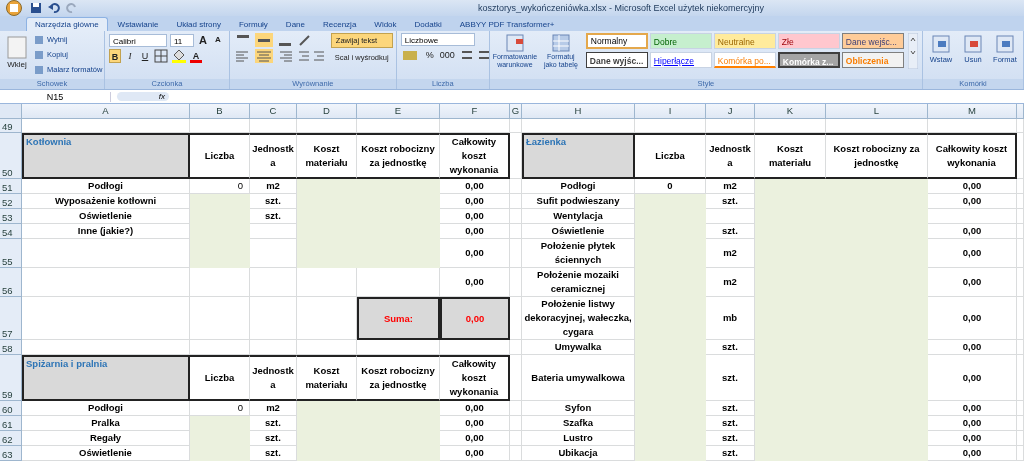 The image size is (1024, 465). I want to click on column-header: F, so click(475, 111).